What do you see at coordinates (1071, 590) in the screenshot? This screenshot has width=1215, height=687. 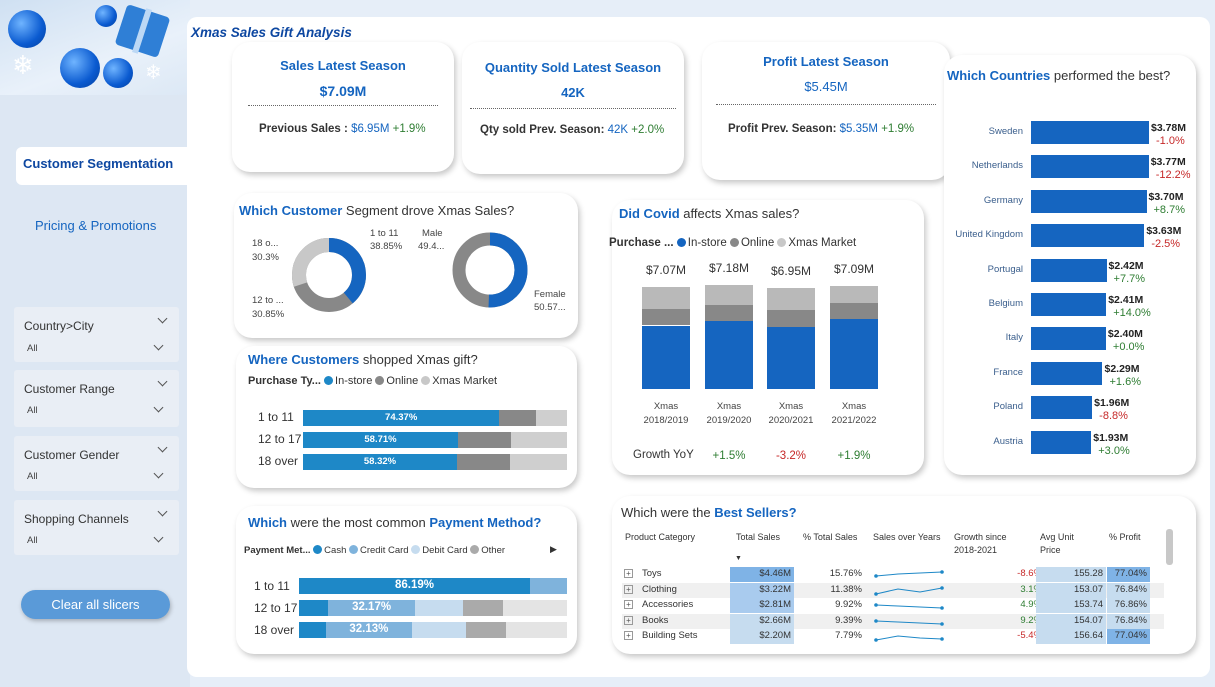 I see `cell-avg-price: 153.07` at bounding box center [1071, 590].